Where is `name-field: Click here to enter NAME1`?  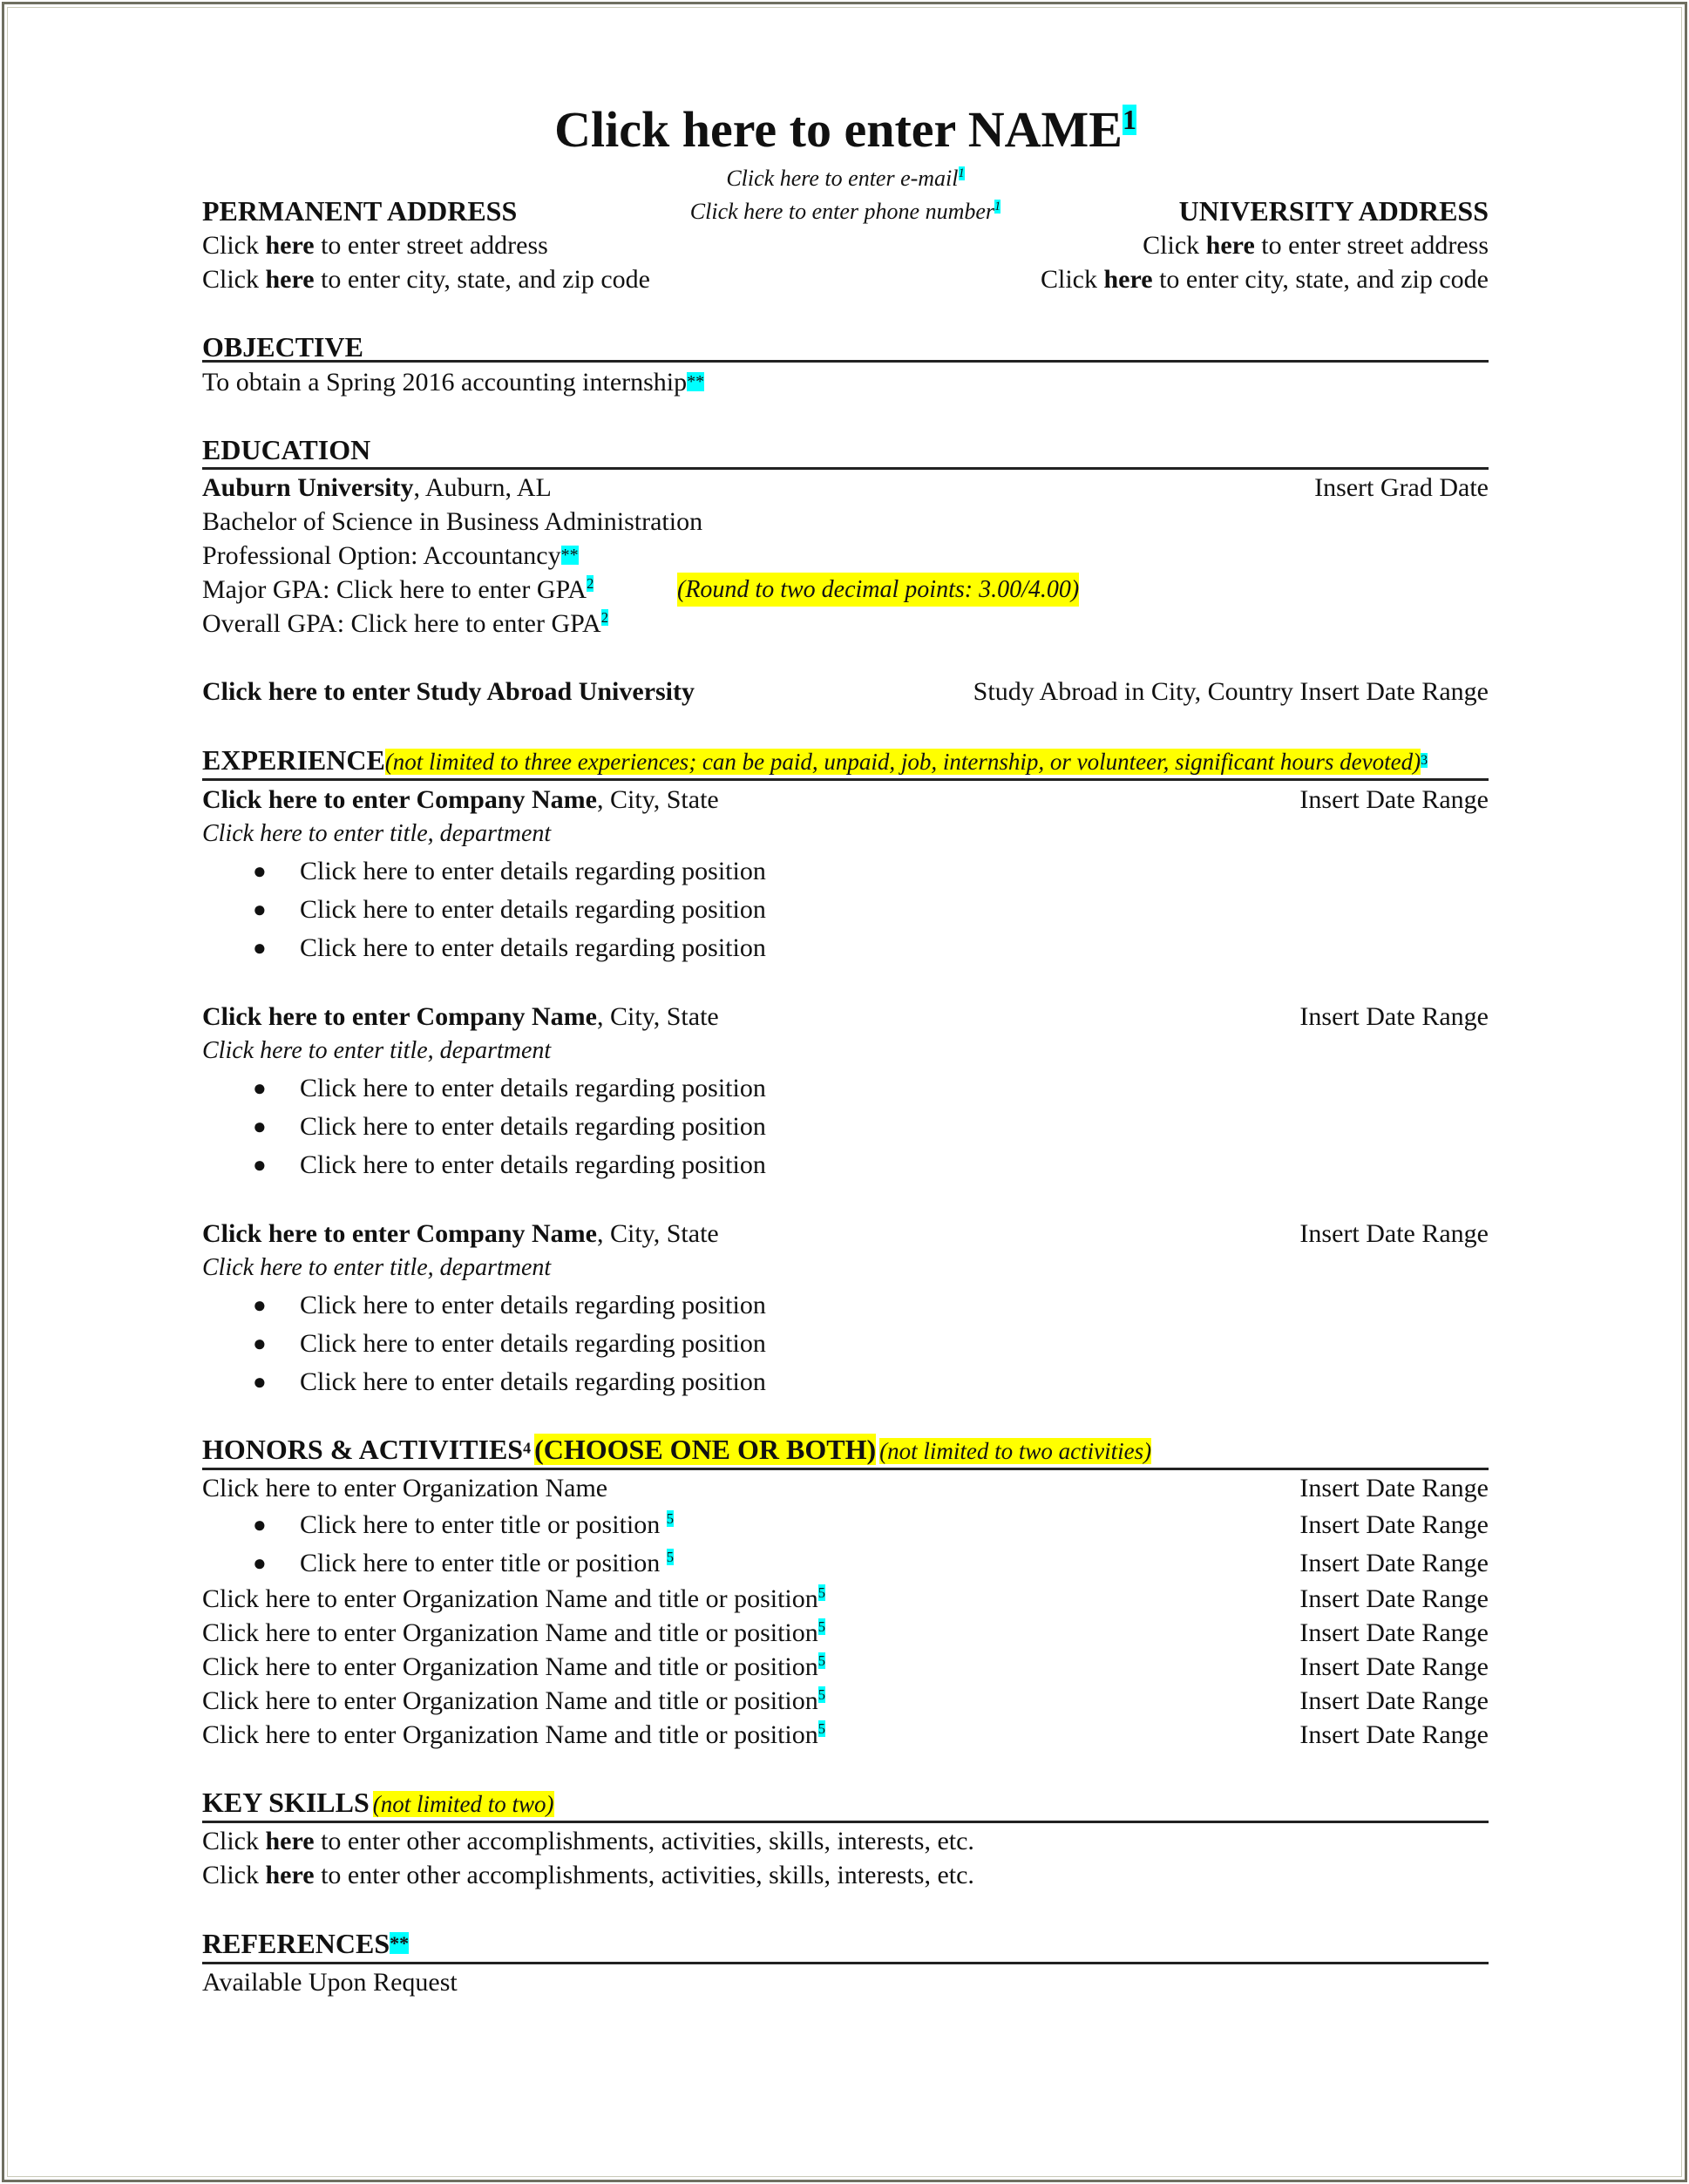
name-field: Click here to enter NAME1 is located at coordinates (845, 129).